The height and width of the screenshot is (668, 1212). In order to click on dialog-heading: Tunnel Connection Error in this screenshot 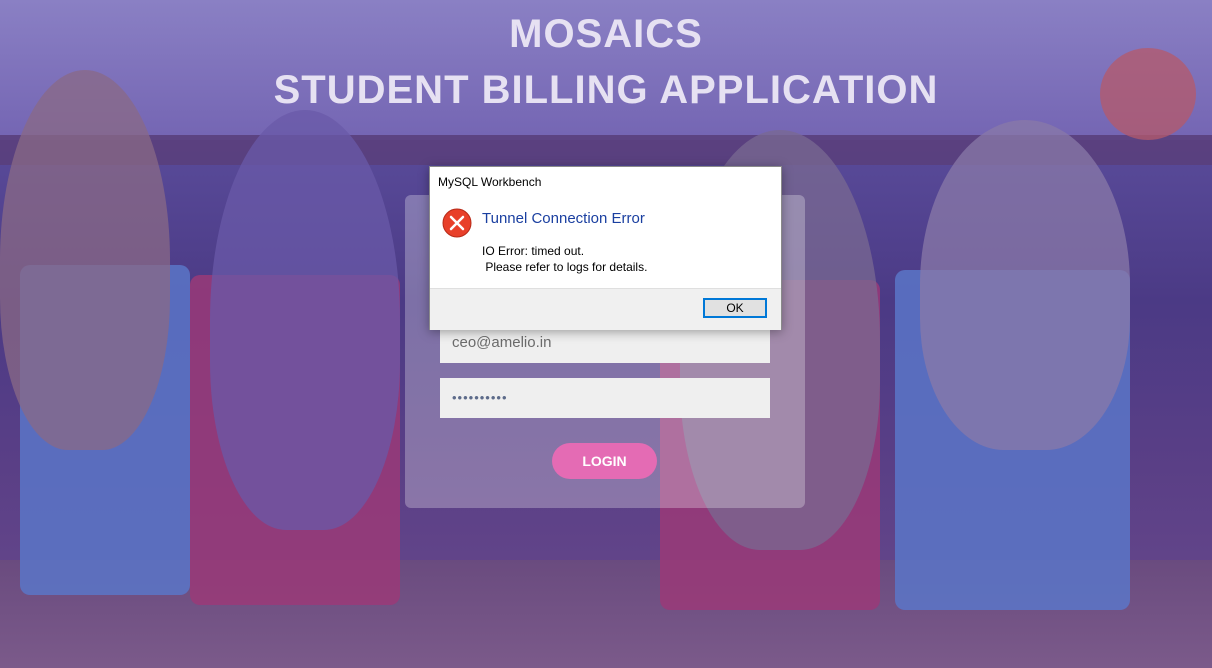, I will do `click(563, 218)`.